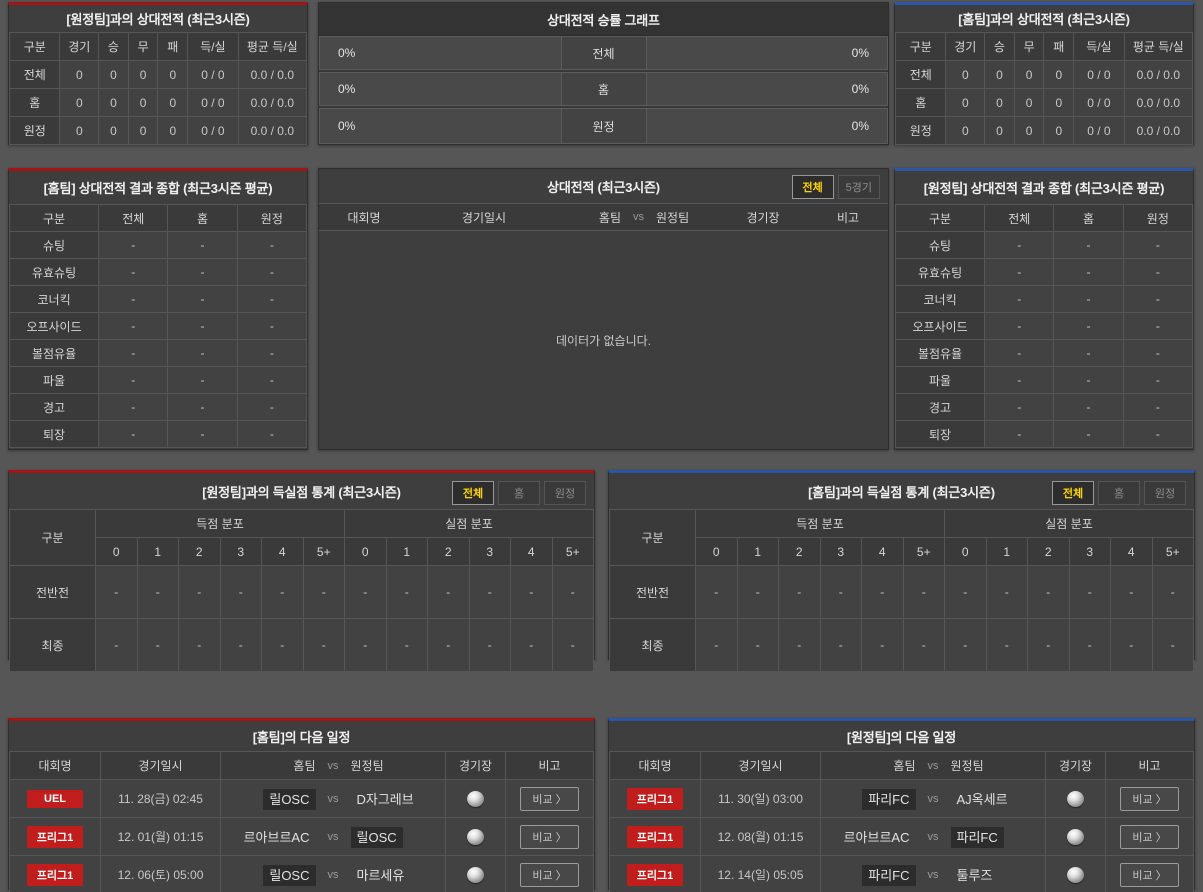 Image resolution: width=1203 pixels, height=892 pixels. I want to click on table-row: 전체 0 0 0 0 0 / 0 0.0 / 0.0, so click(158, 74).